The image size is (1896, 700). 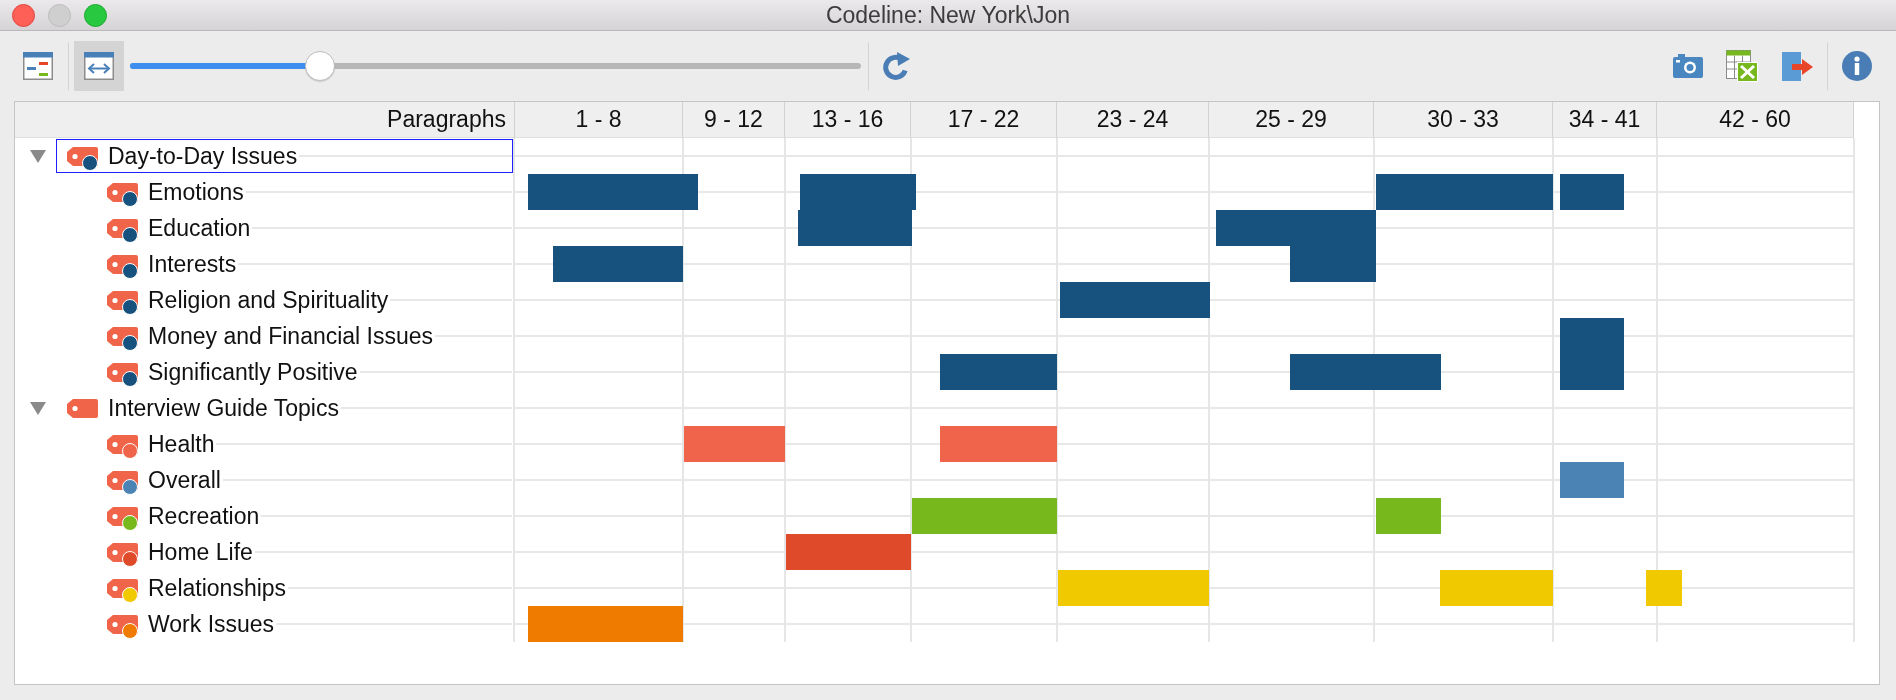 I want to click on code-item: Day-to-Day Issues, so click(x=284, y=156).